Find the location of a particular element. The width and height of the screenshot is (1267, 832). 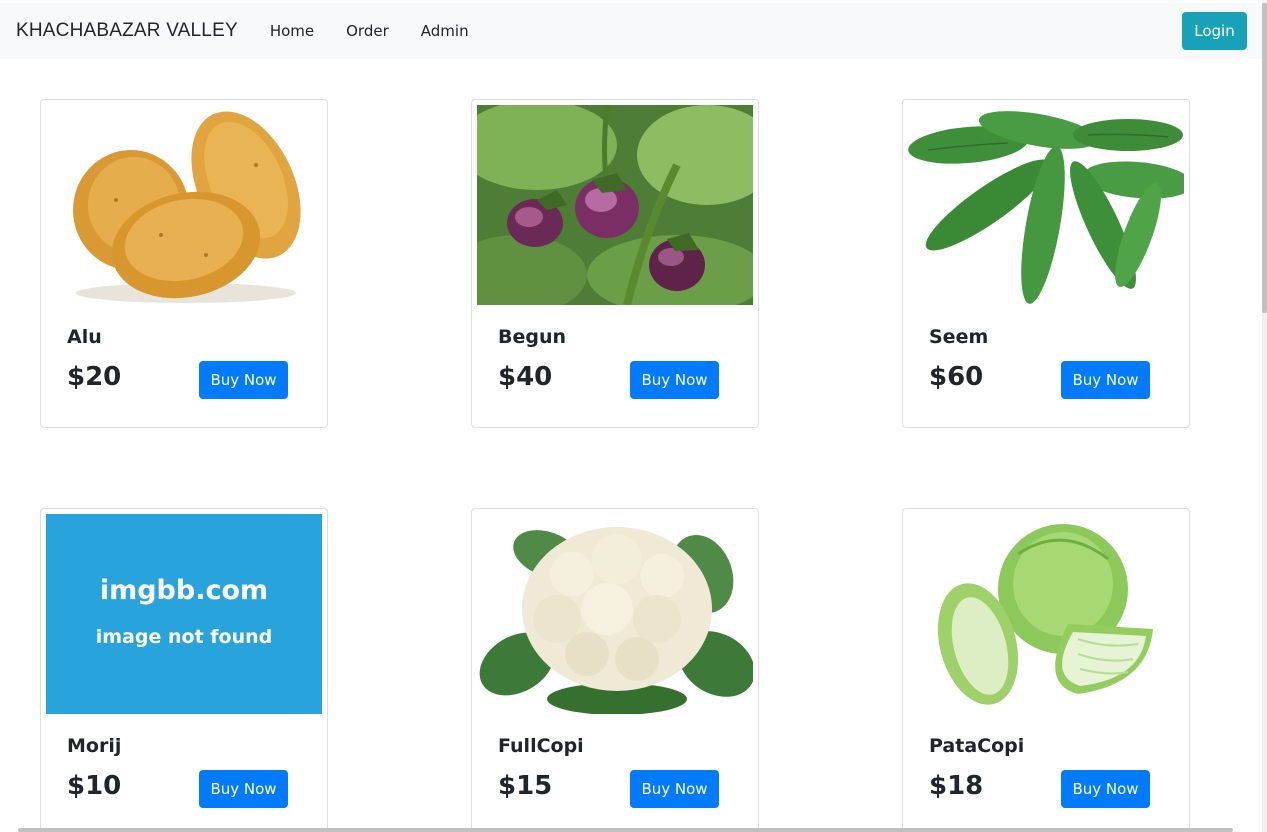

image-not-found-placeholder: imgbb.com image not found is located at coordinates (184, 614).